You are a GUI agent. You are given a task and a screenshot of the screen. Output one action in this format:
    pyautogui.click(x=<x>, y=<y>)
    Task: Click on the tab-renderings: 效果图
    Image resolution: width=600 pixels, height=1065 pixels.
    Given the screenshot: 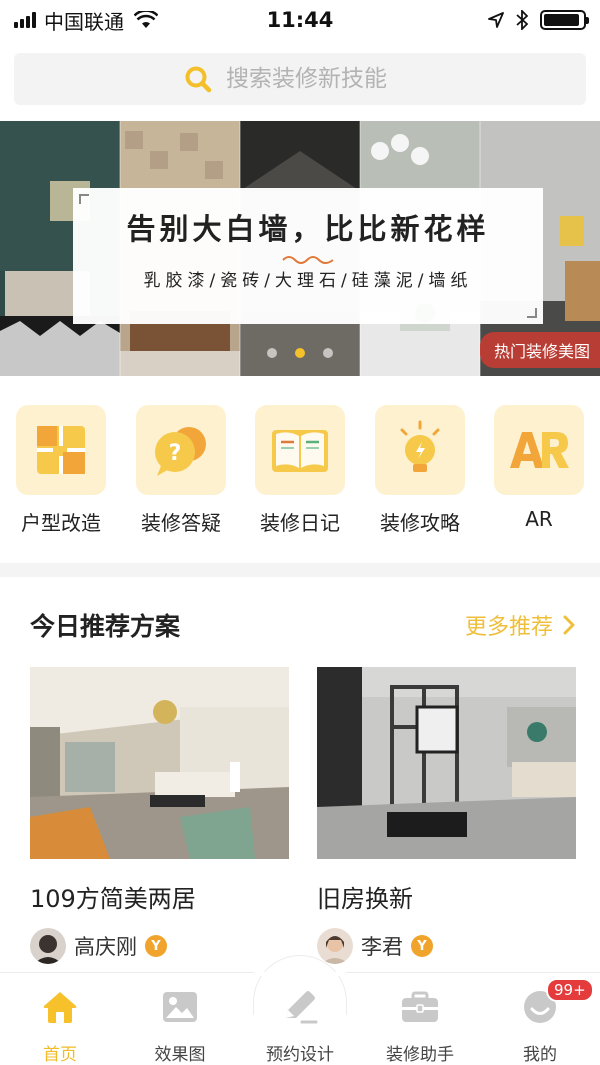 What is the action you would take?
    pyautogui.click(x=180, y=1026)
    